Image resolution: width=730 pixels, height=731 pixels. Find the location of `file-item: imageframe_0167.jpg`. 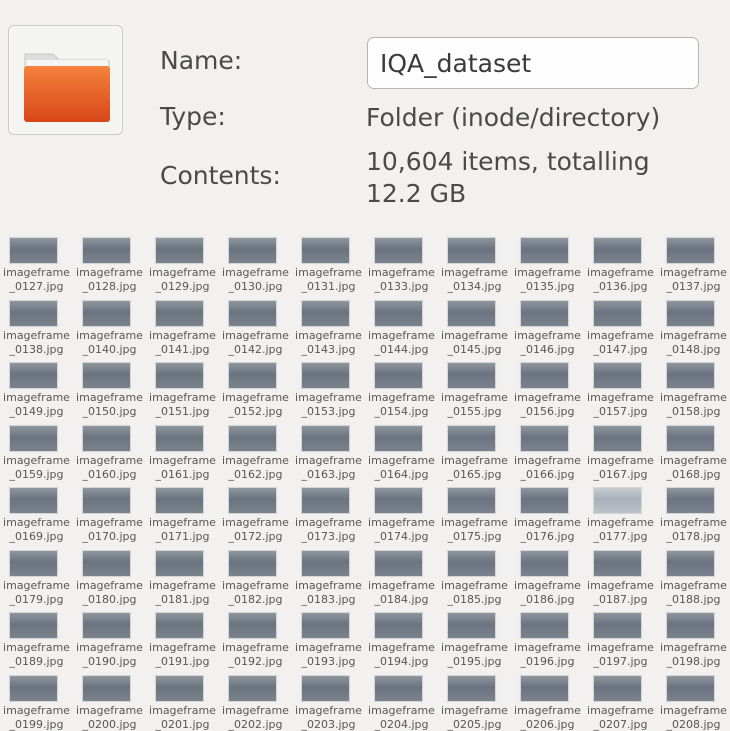

file-item: imageframe_0167.jpg is located at coordinates (620, 452).